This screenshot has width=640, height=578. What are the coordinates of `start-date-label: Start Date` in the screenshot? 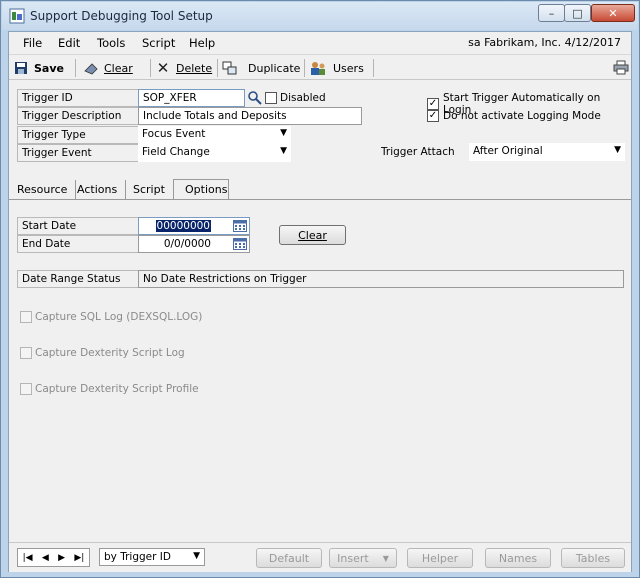 It's located at (77, 226).